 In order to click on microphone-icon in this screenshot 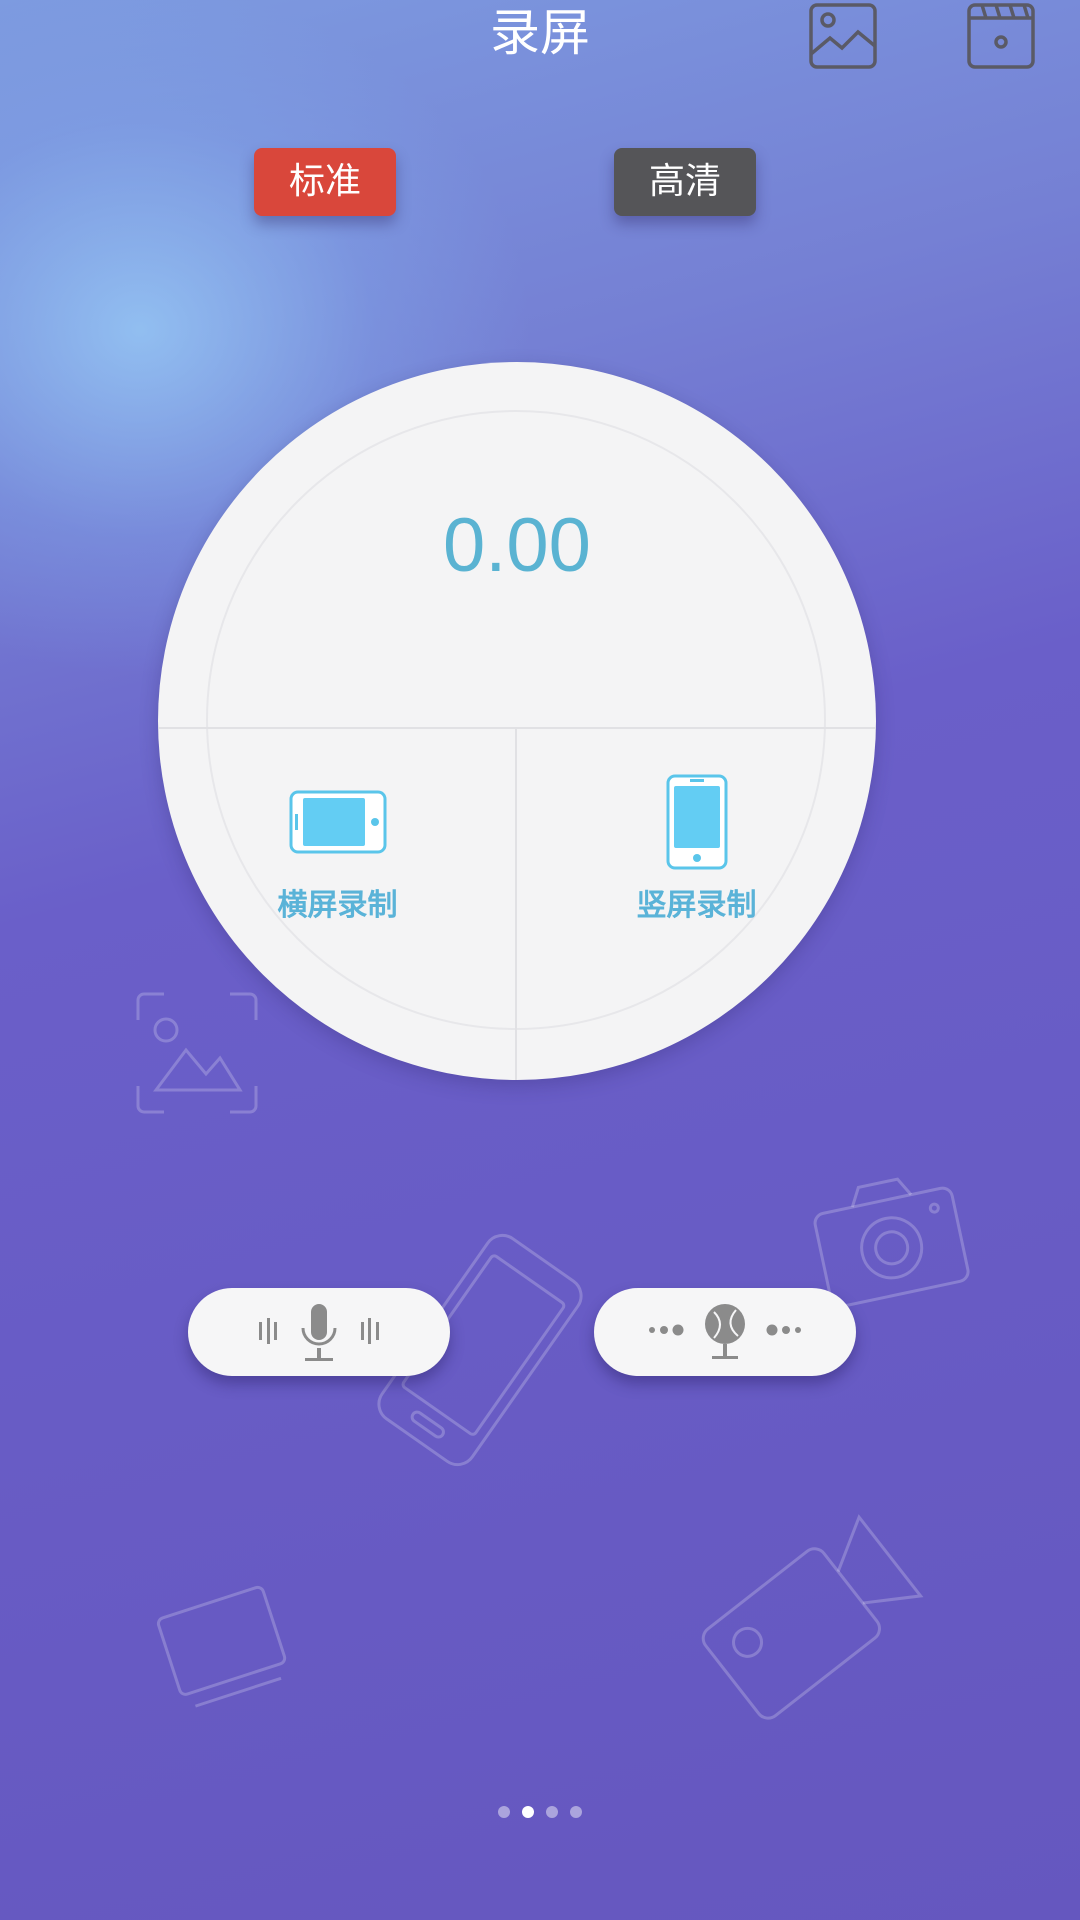, I will do `click(319, 1332)`.